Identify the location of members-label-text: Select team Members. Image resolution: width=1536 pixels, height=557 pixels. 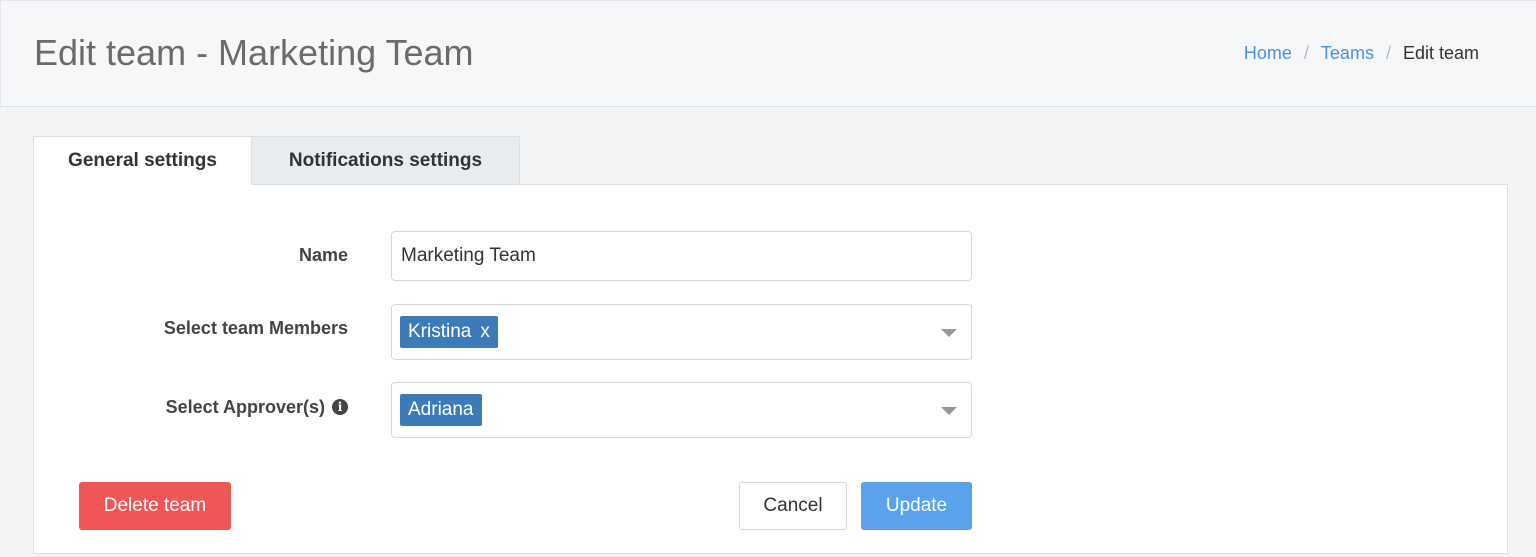
(255, 327).